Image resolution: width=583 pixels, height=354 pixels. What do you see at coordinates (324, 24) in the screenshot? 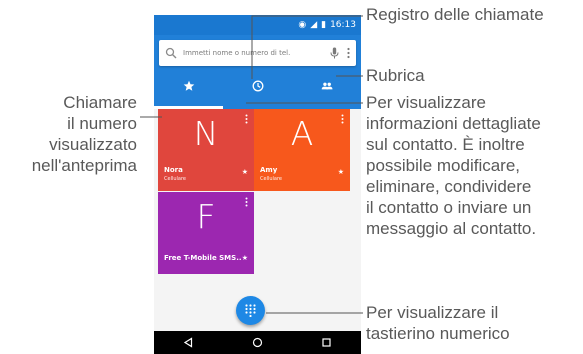
I see `battery-icon: ▮` at bounding box center [324, 24].